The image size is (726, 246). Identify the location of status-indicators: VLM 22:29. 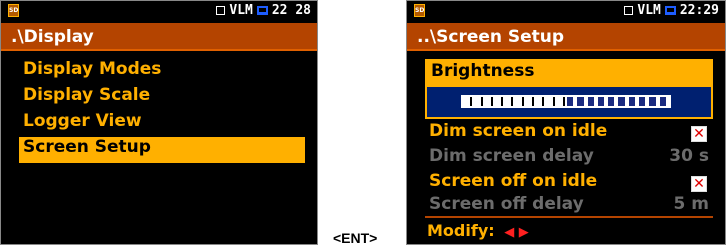
(671, 10).